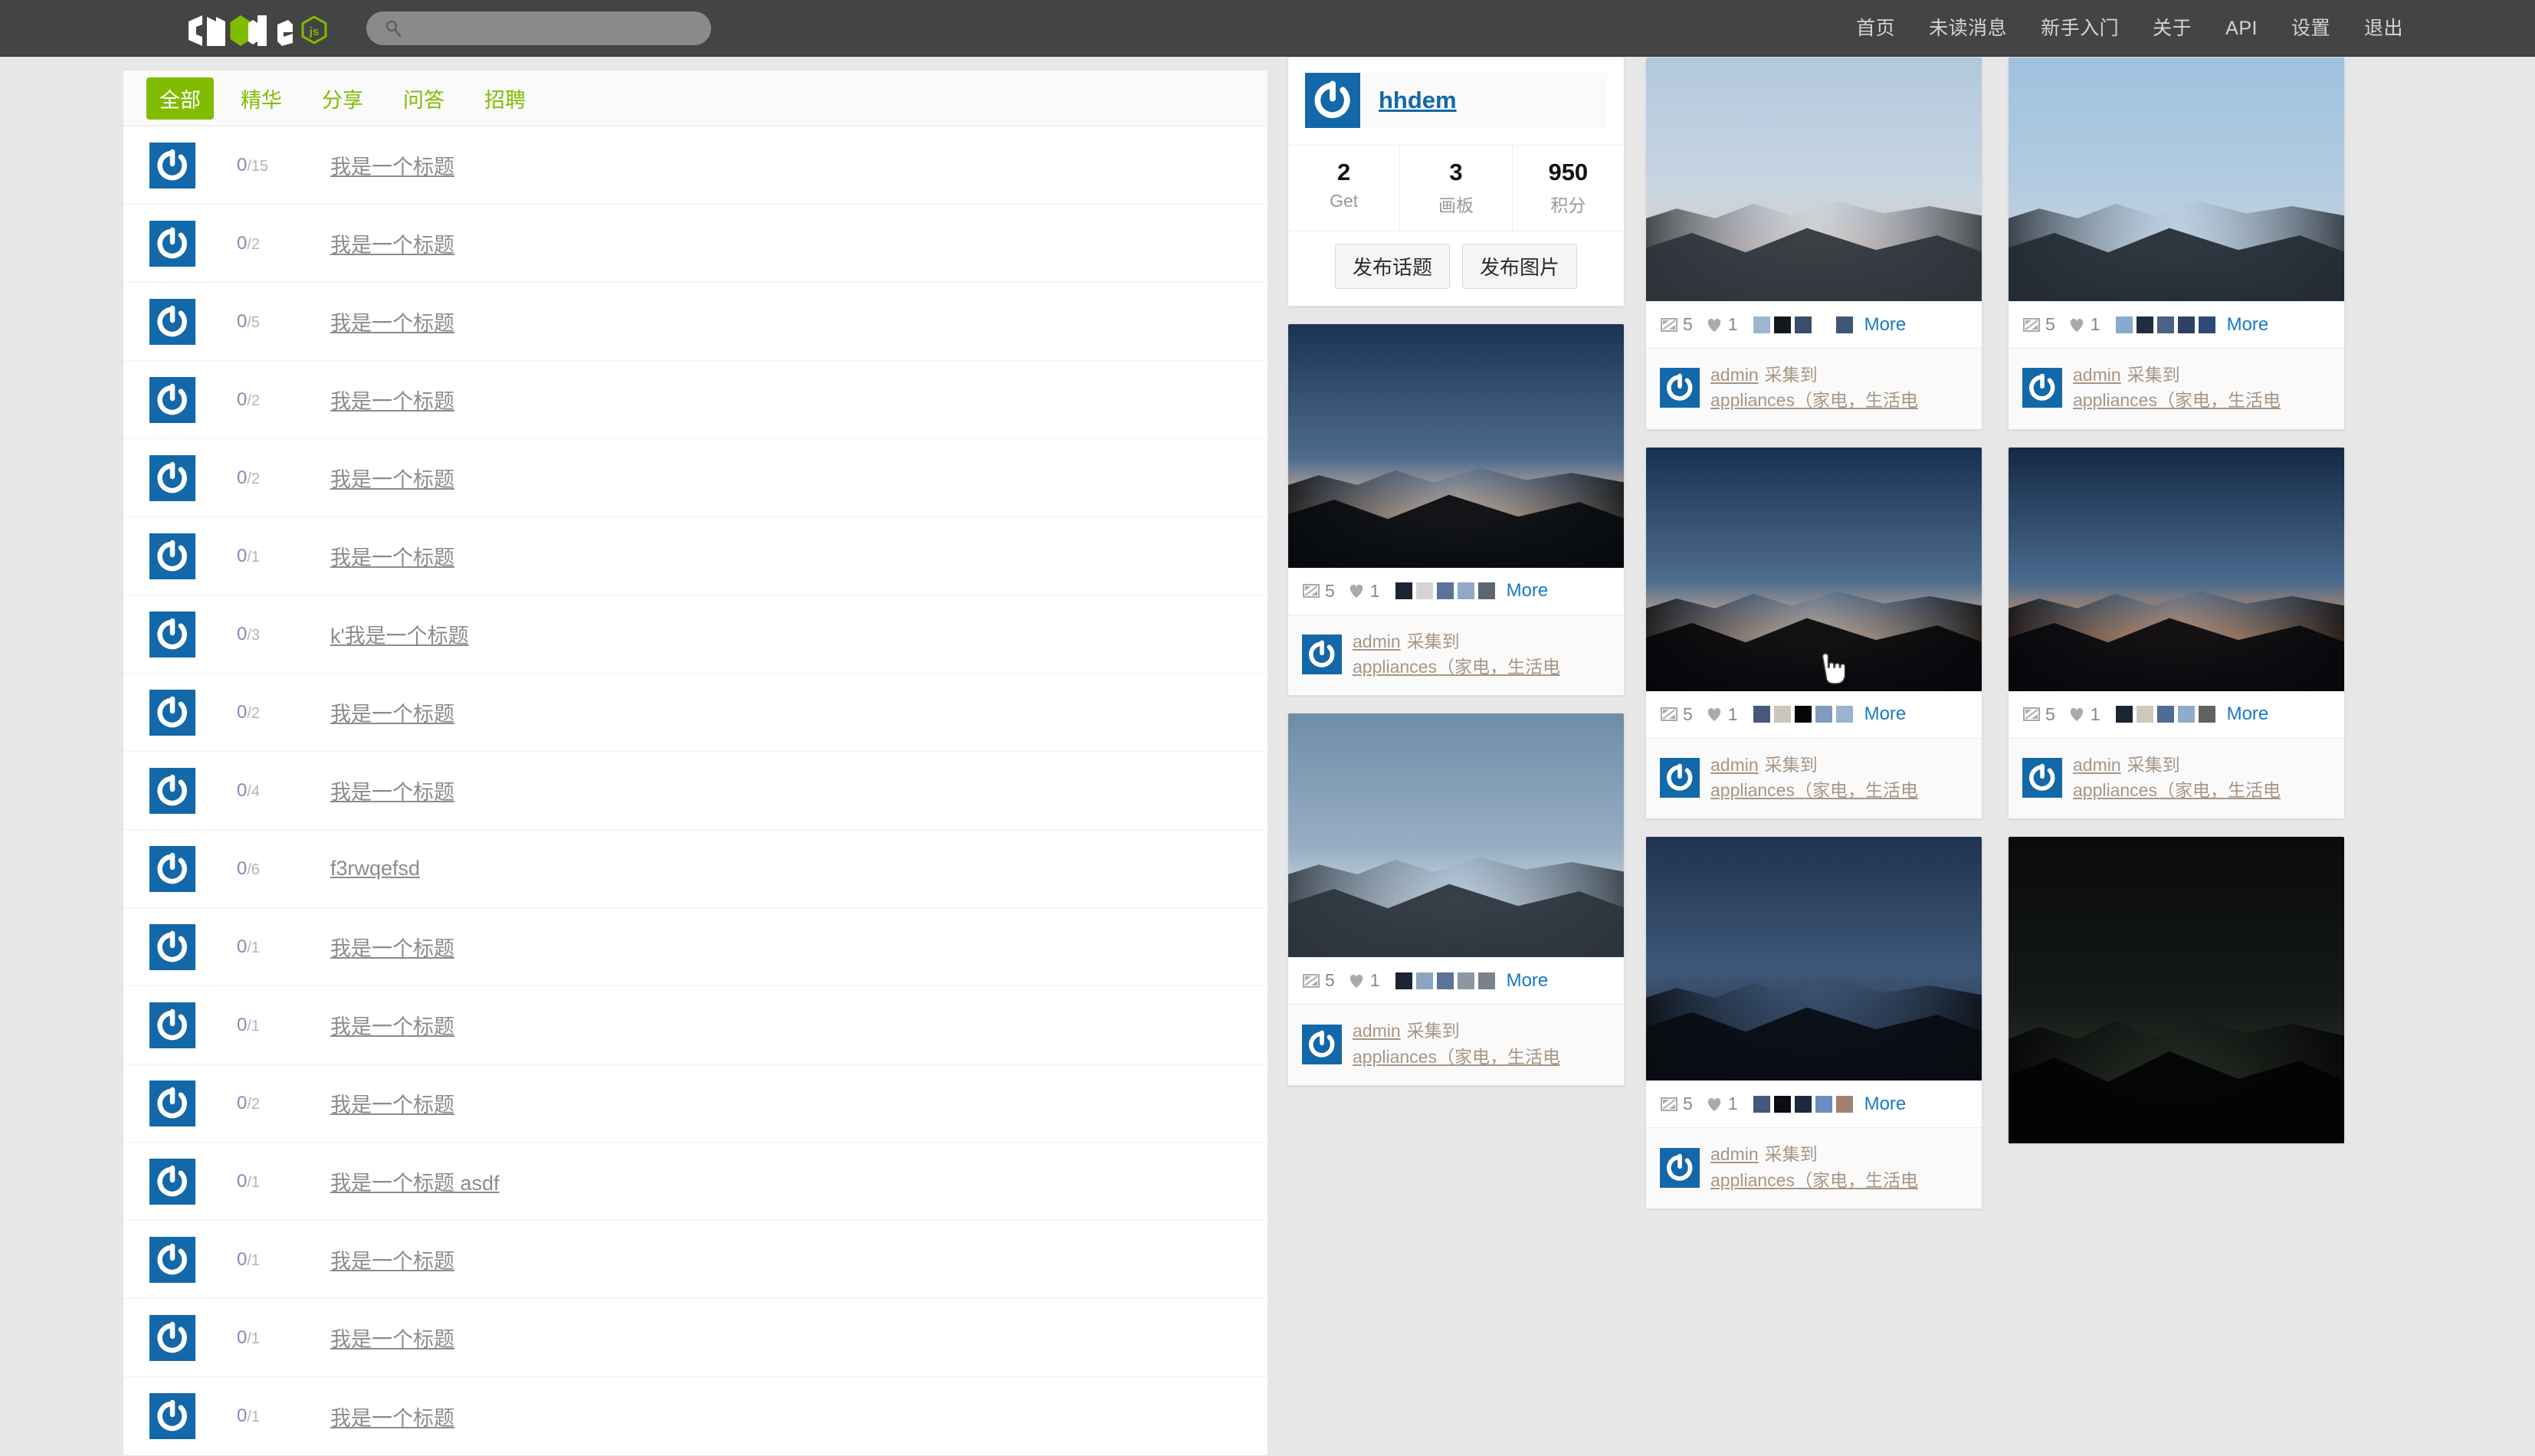 This screenshot has width=2535, height=1456. Describe the element at coordinates (2241, 28) in the screenshot. I see `nav-item-api: API` at that location.